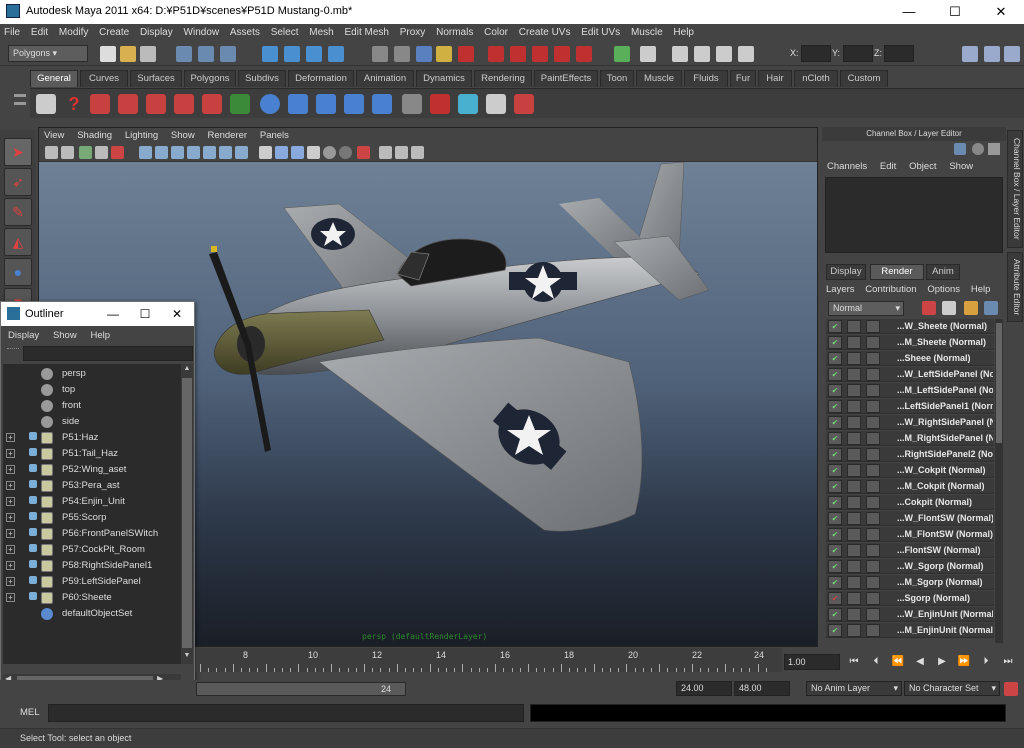 The height and width of the screenshot is (748, 1024). What do you see at coordinates (141, 135) in the screenshot?
I see `viewport-menu-lighting: Lighting` at bounding box center [141, 135].